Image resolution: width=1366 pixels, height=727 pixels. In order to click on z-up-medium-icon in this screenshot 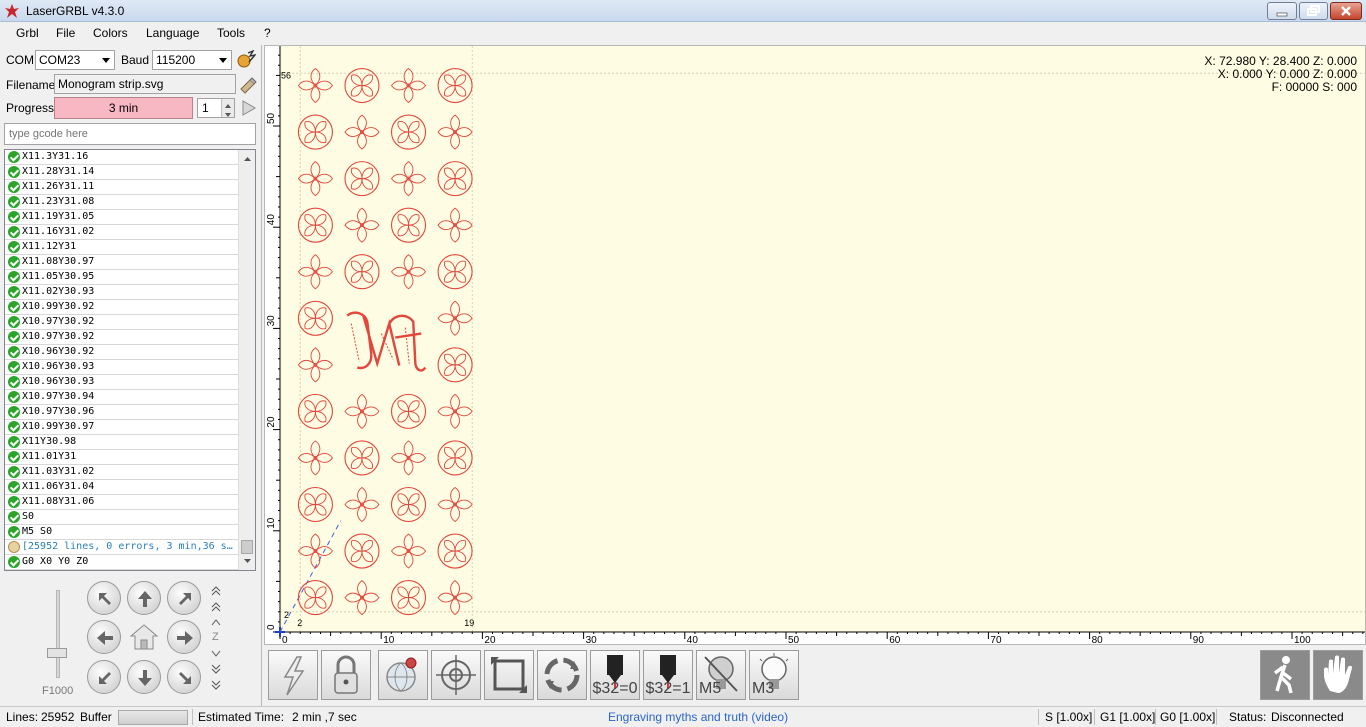, I will do `click(216, 607)`.